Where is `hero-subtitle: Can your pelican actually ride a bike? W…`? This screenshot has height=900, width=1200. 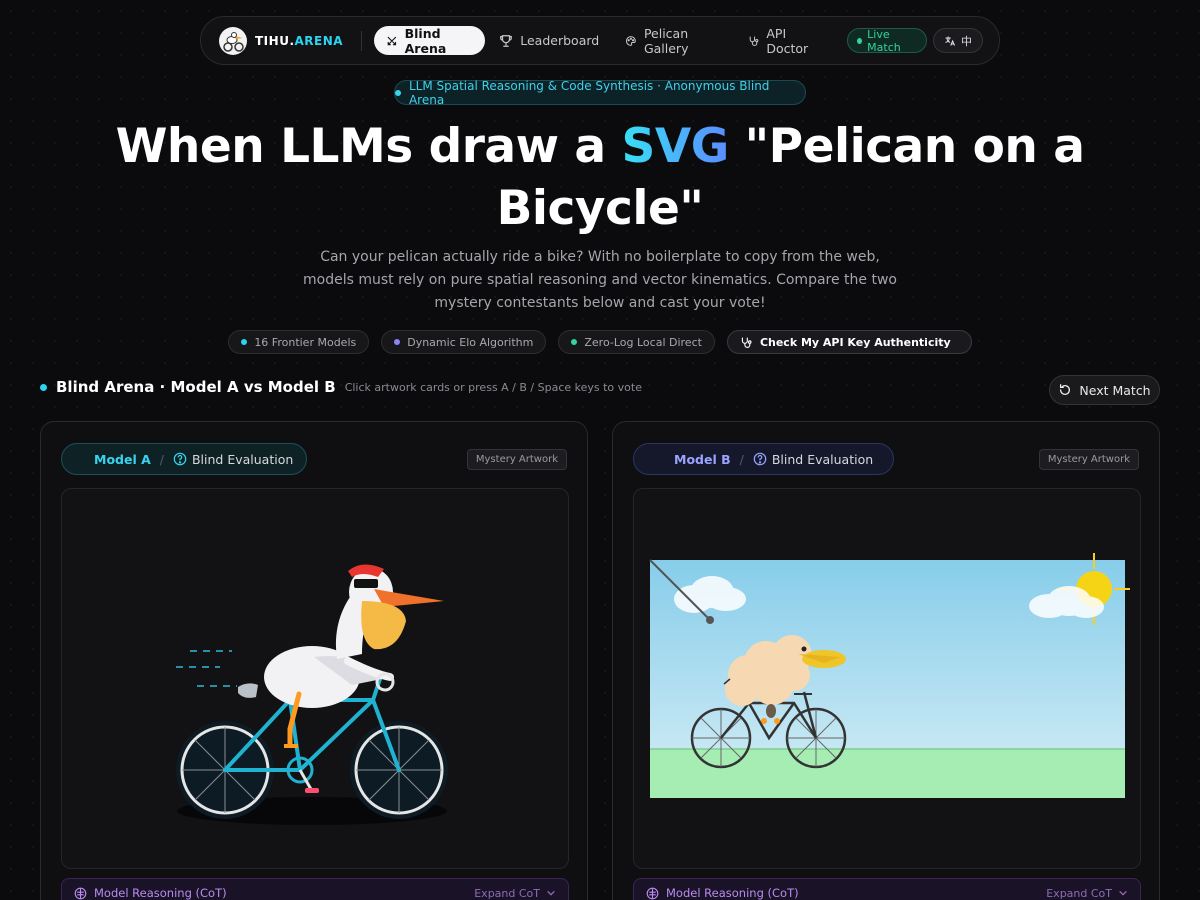
hero-subtitle: Can your pelican actually ride a bike? W… is located at coordinates (600, 280).